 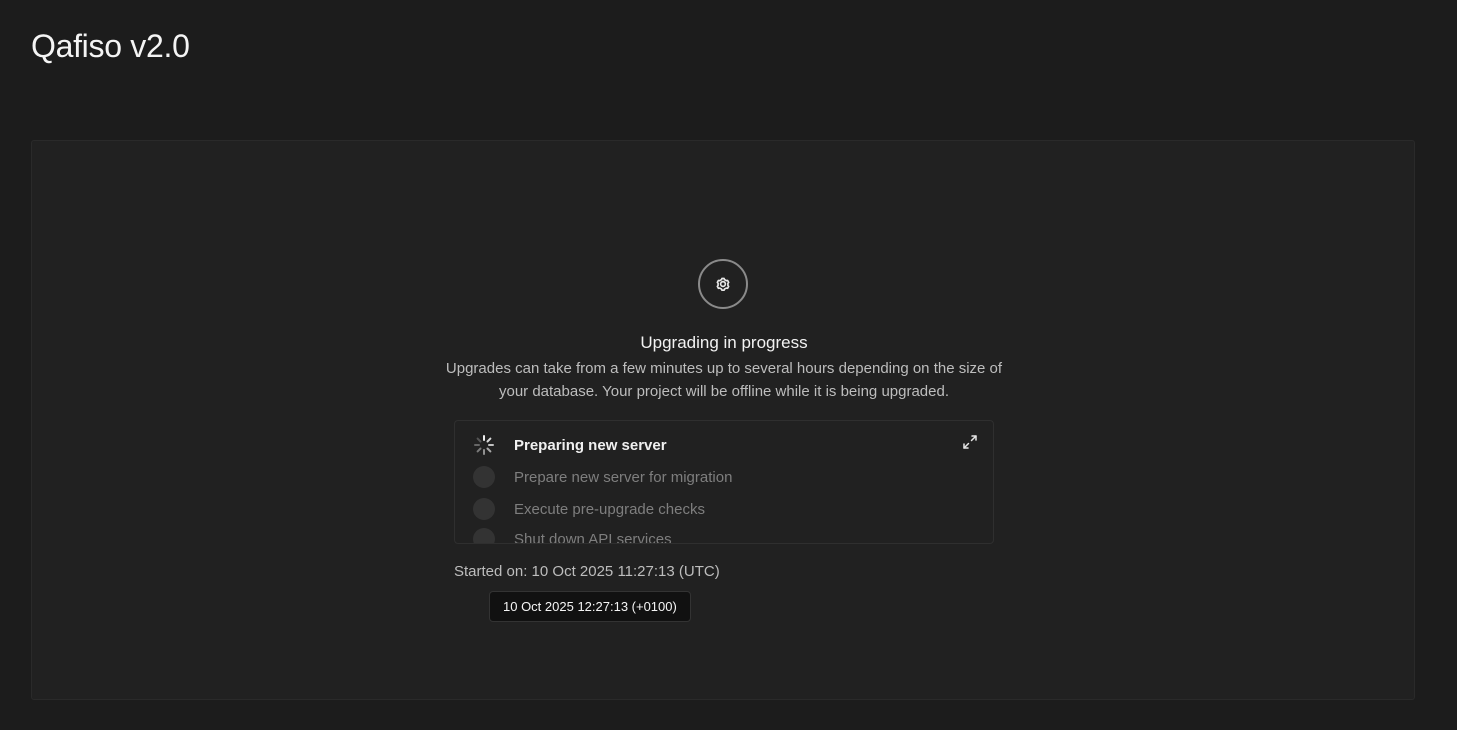 I want to click on step-label: Execute pre-upgrade checks, so click(x=609, y=509).